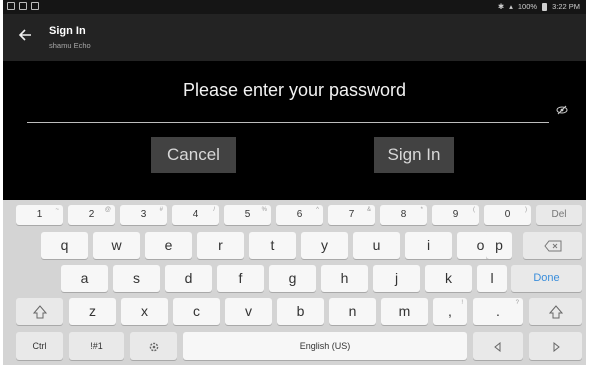 Image resolution: width=589 pixels, height=365 pixels. I want to click on key-w: w, so click(116, 245).